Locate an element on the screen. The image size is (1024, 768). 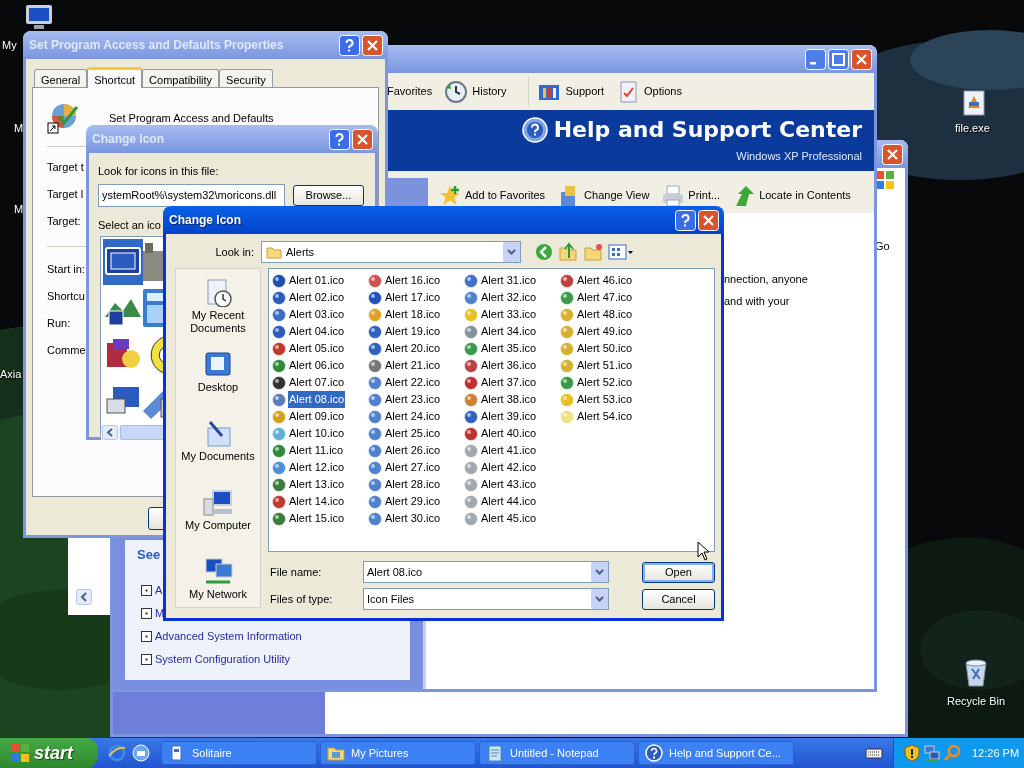
place-item: My Documents is located at coordinates (218, 456).